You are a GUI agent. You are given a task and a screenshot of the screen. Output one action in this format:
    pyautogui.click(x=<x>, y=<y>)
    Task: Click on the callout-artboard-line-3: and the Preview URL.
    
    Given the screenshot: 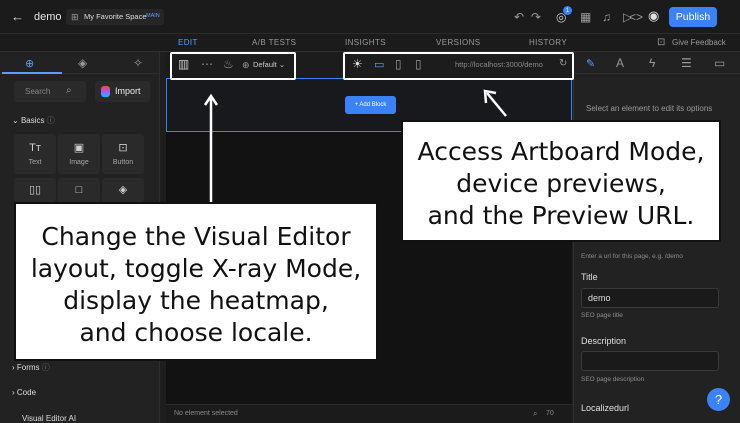 What is the action you would take?
    pyautogui.click(x=561, y=215)
    